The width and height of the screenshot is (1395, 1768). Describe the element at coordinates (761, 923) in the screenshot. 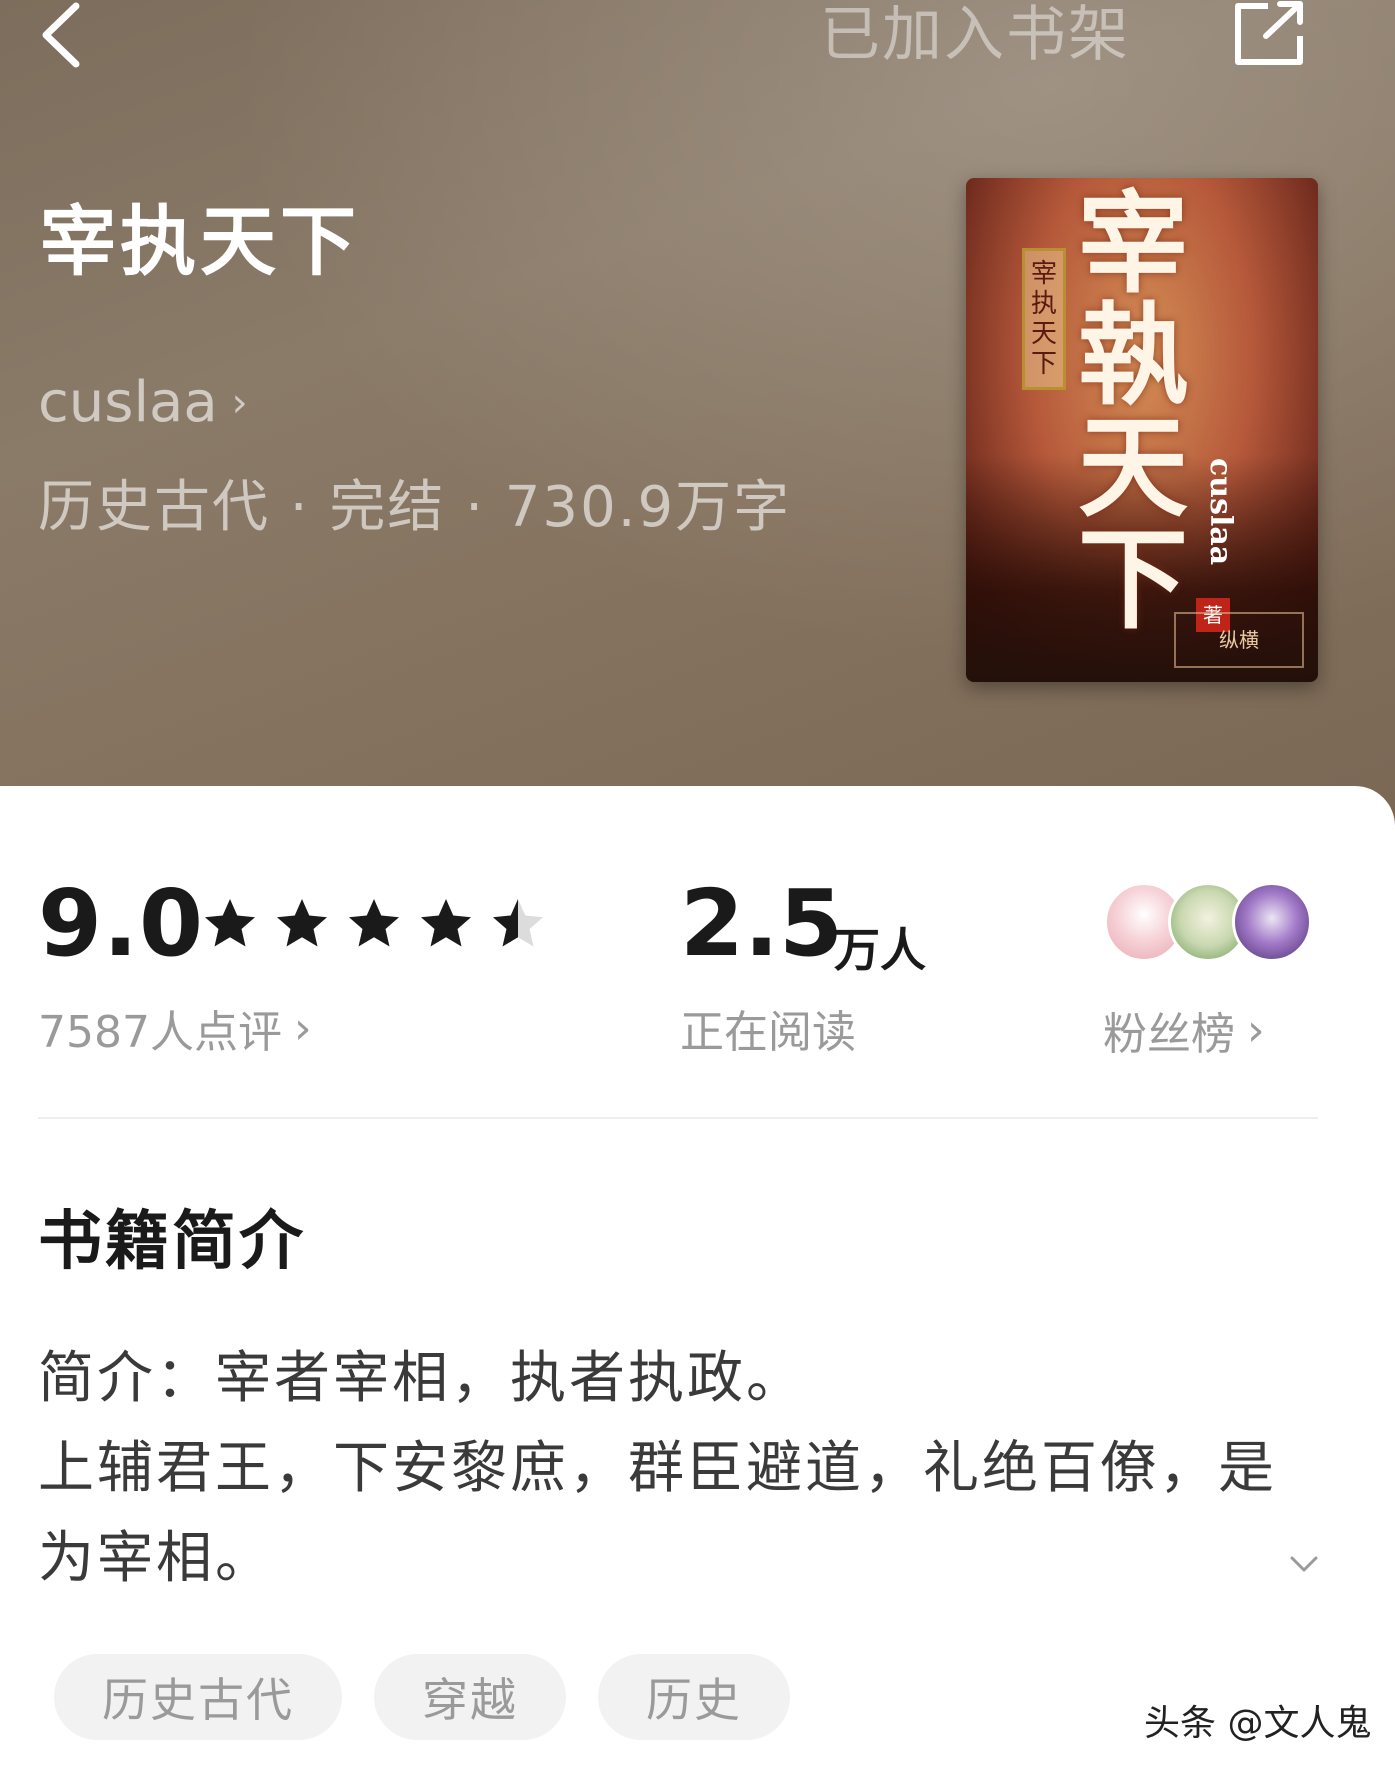

I see `readers-count: 2.5` at that location.